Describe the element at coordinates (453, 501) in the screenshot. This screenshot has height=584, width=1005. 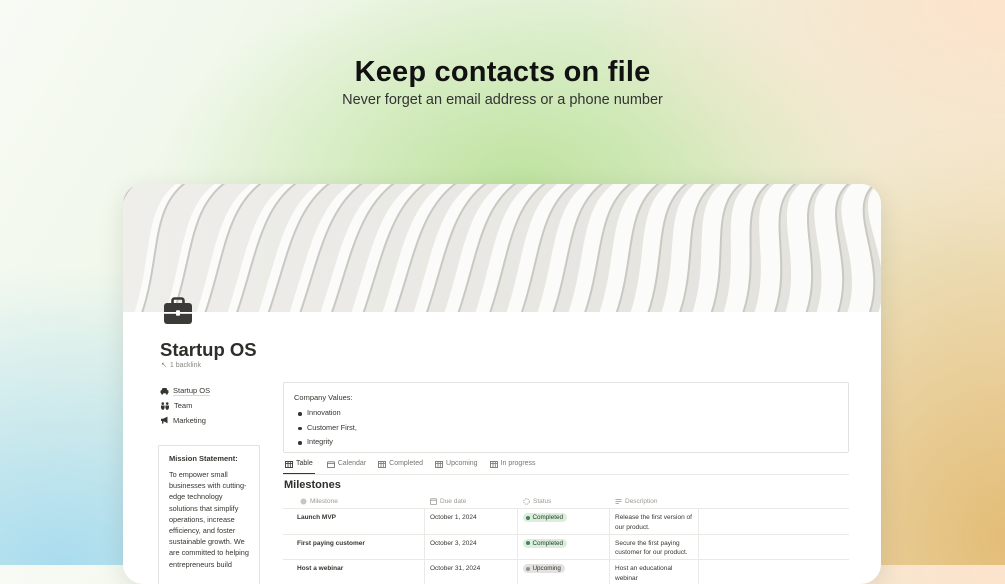
I see `column-header-label: Due date` at that location.